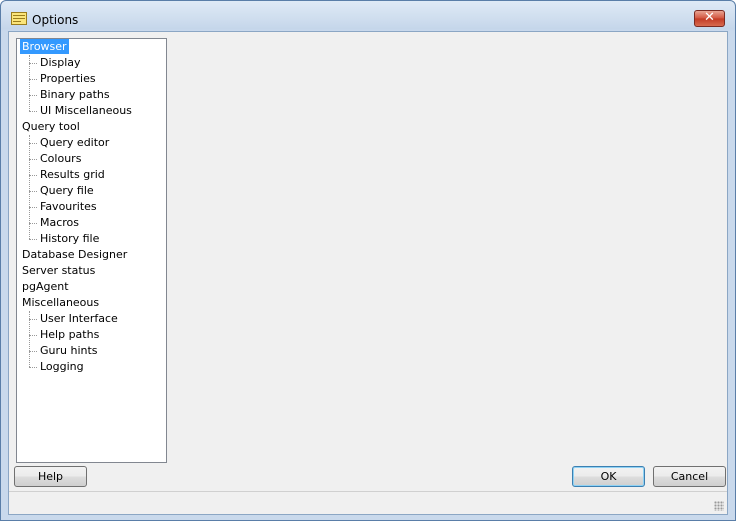 The width and height of the screenshot is (738, 523). I want to click on close-icon: ✕, so click(709, 17).